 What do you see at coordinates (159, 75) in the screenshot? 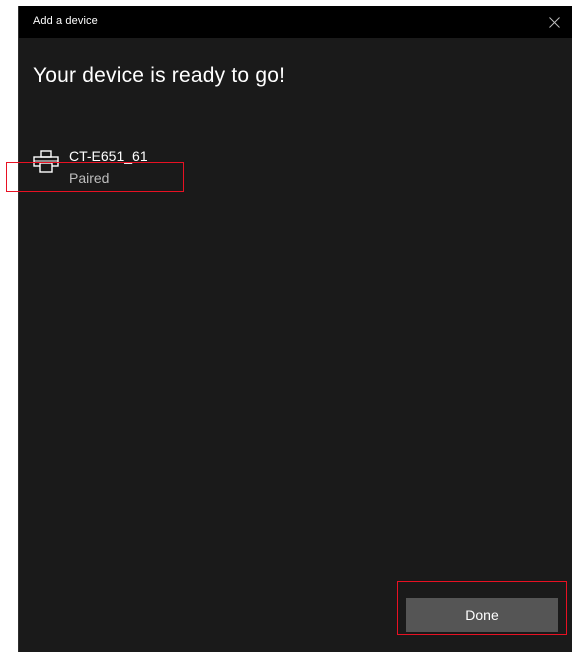
I see `page-heading: Your device is ready to go!` at bounding box center [159, 75].